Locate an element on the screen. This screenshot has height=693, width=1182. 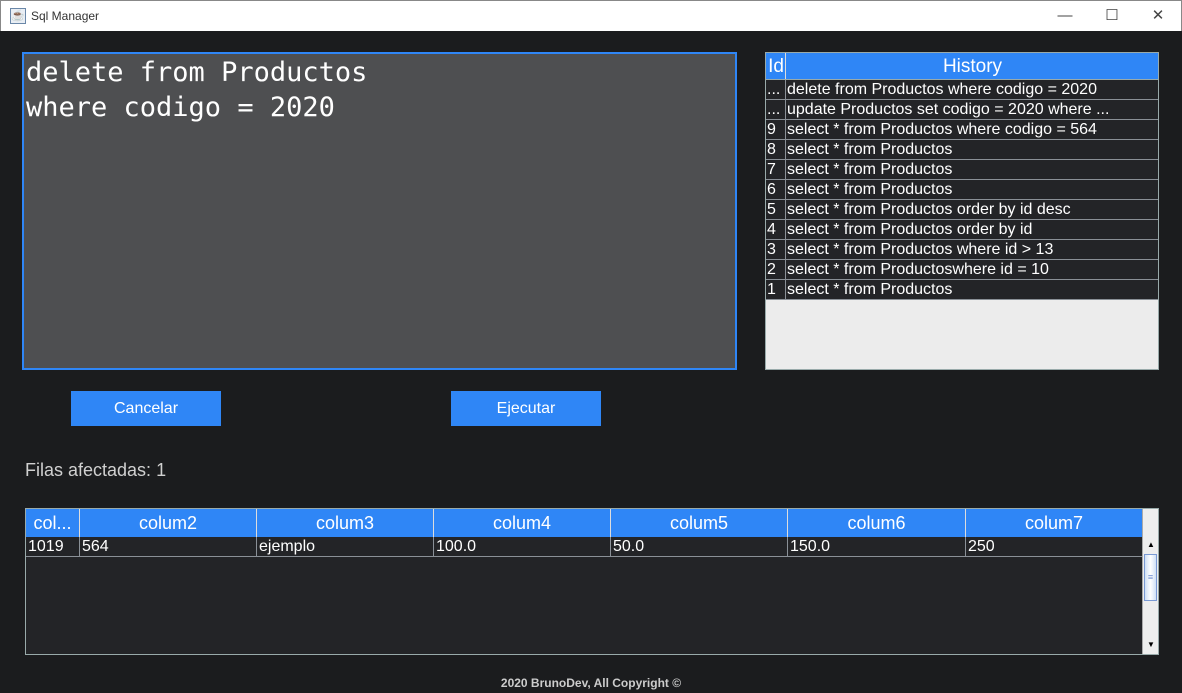
history-row: 7 select * from Productos is located at coordinates (962, 170).